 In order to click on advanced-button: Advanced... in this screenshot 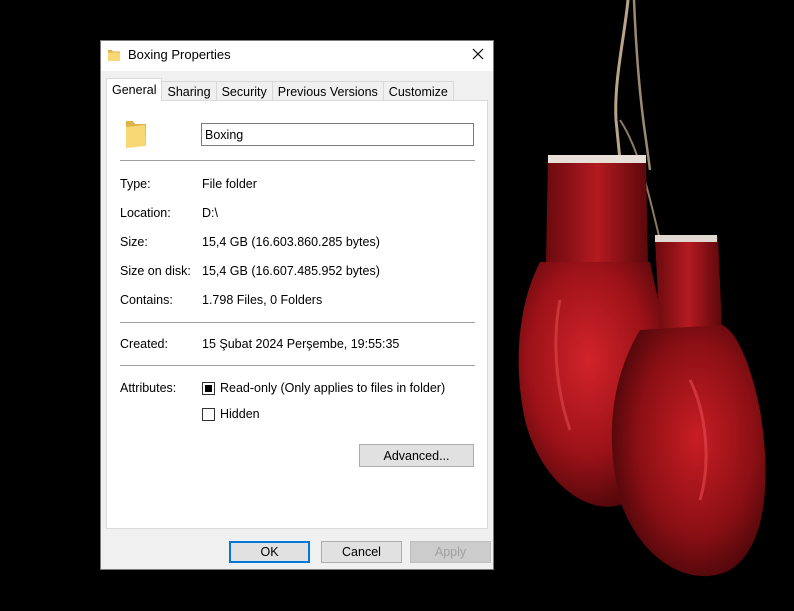, I will do `click(416, 455)`.